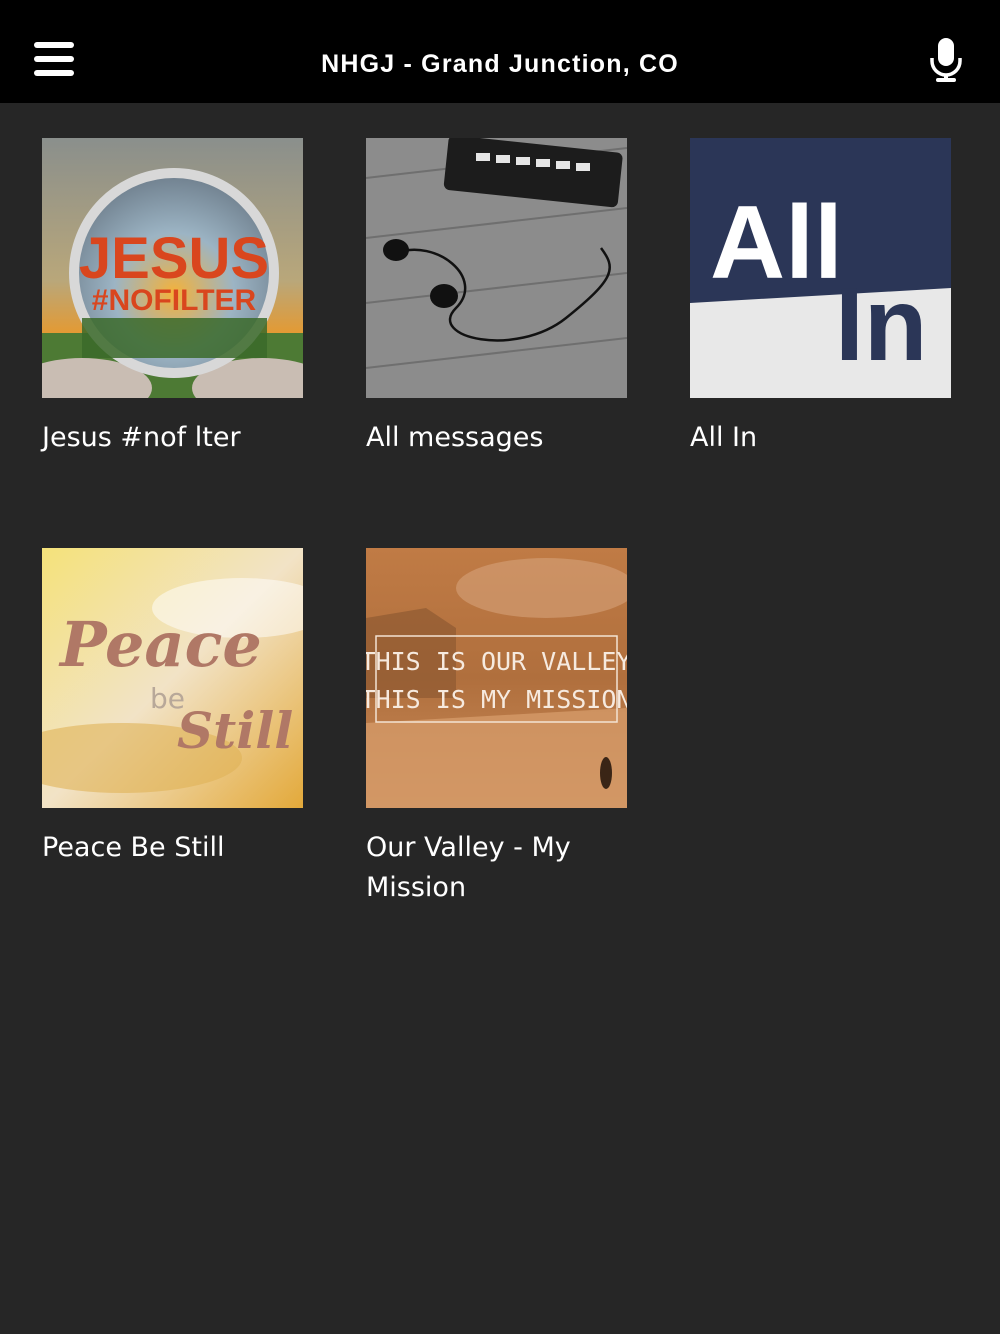  I want to click on art-text-line1: JESUS, so click(174, 258).